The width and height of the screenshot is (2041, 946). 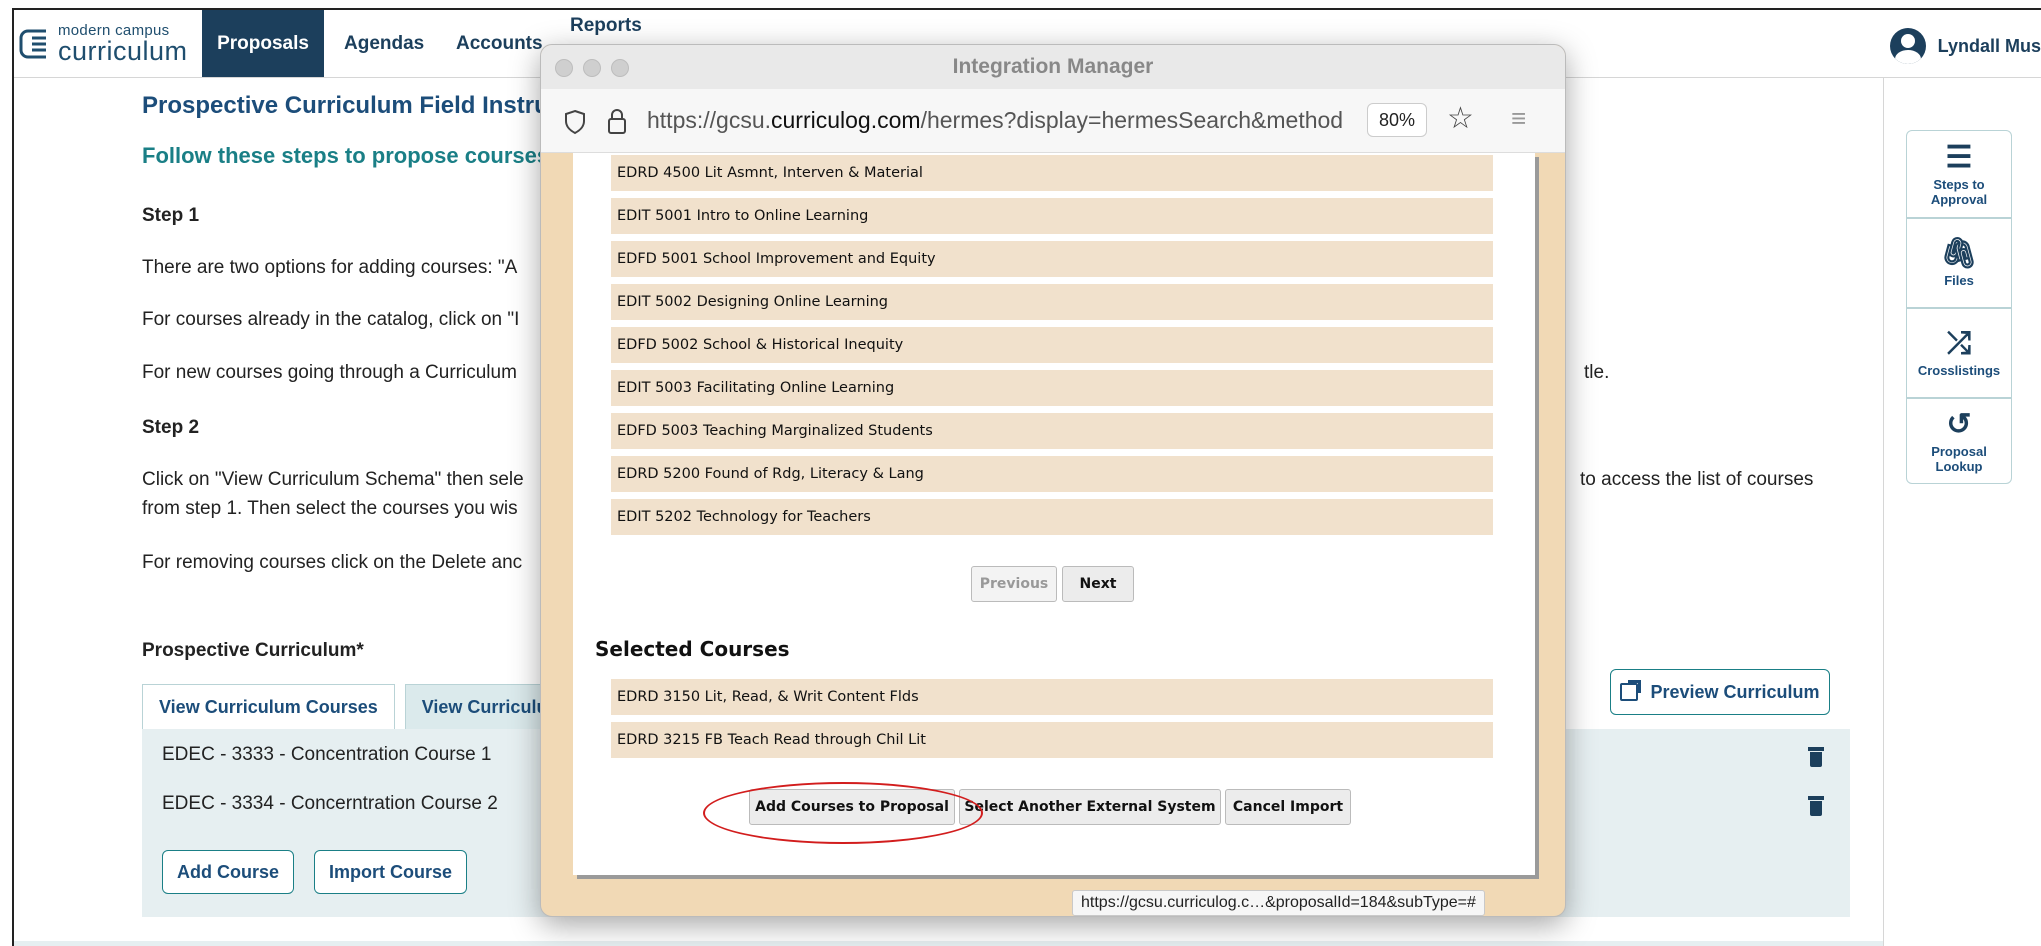 I want to click on paperclip-icon: 🖇, so click(x=1959, y=254).